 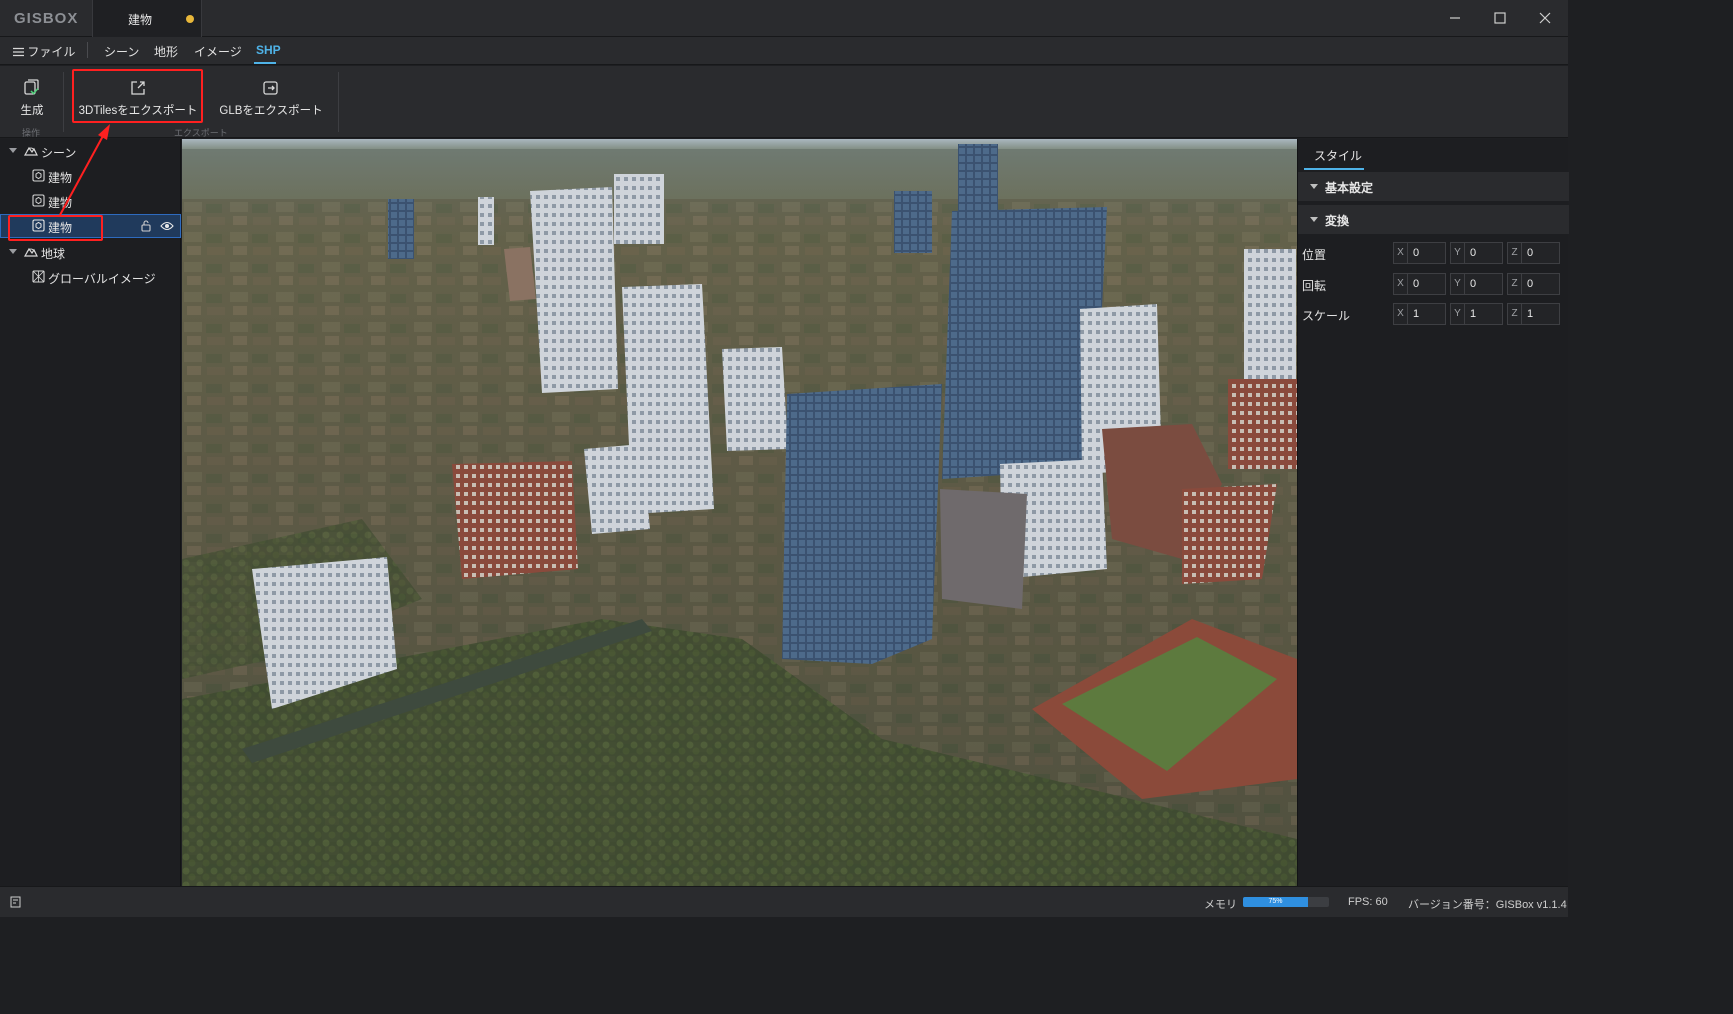 I want to click on position-z-input, so click(x=1541, y=253).